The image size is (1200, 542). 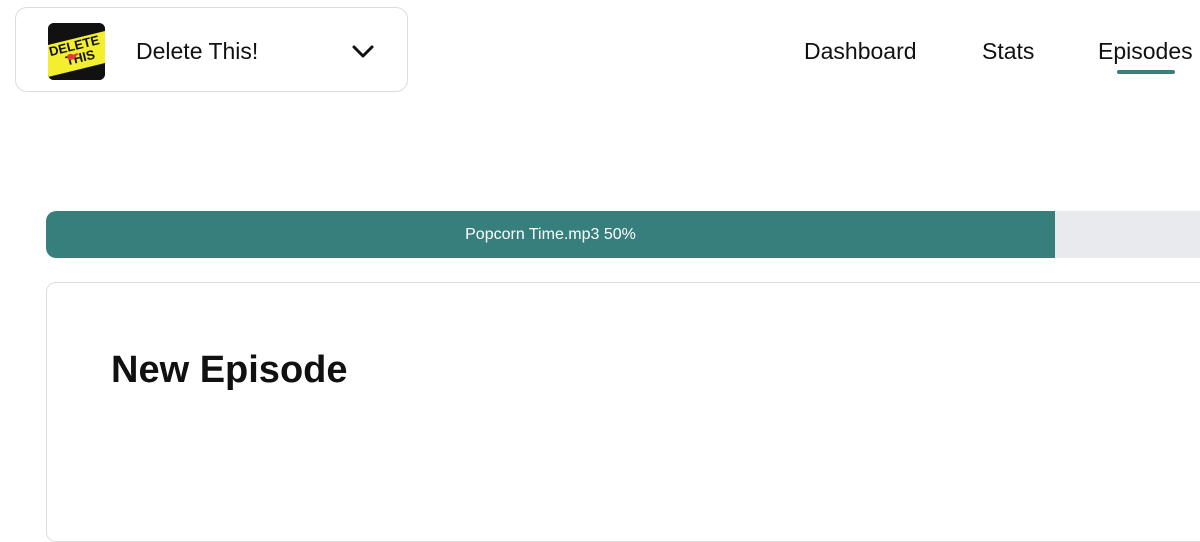 I want to click on chevron-down-icon, so click(x=363, y=52).